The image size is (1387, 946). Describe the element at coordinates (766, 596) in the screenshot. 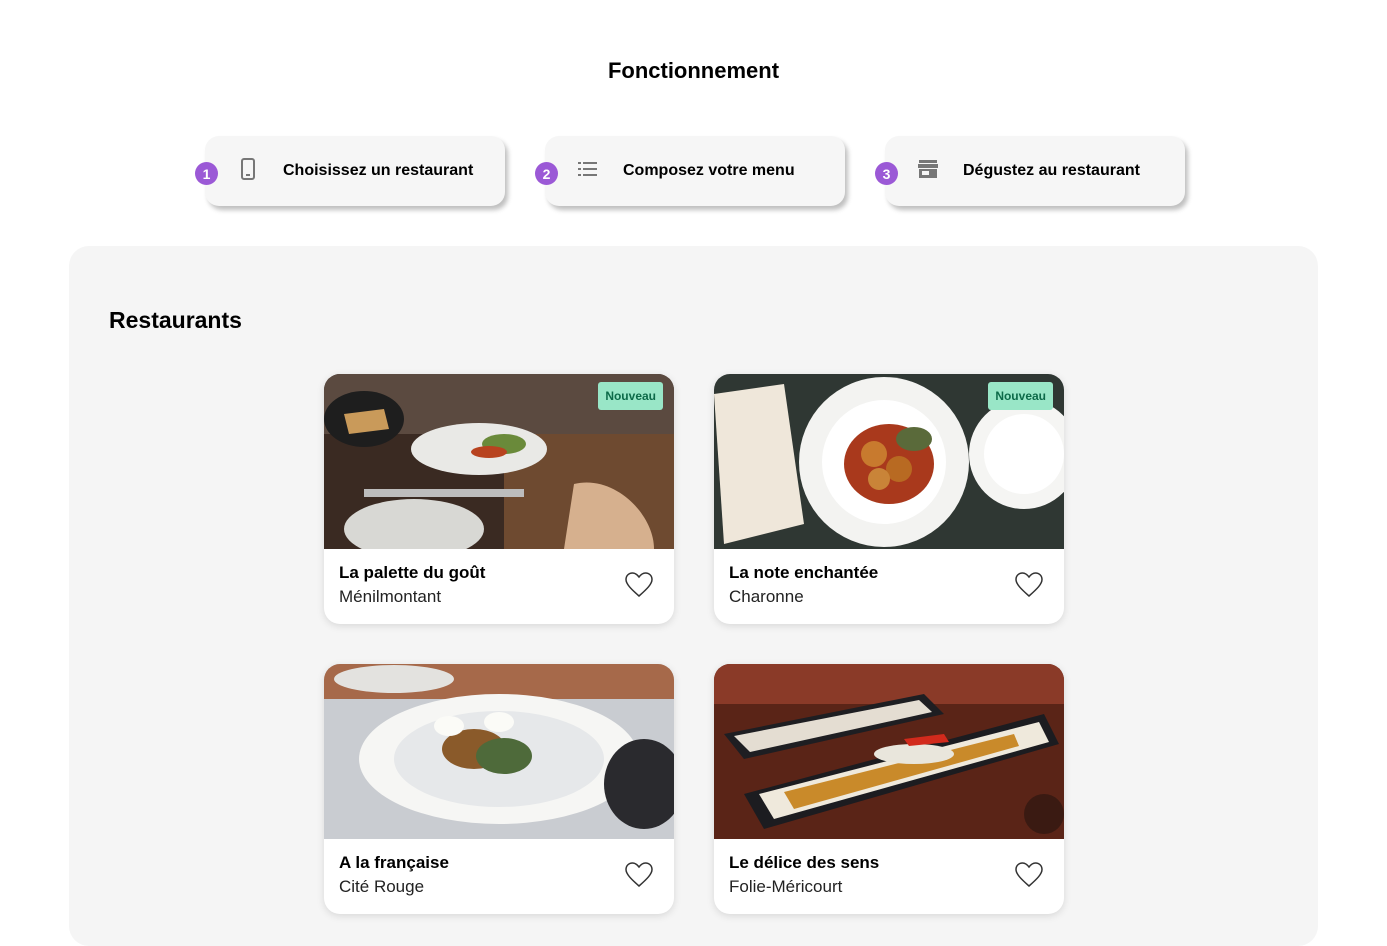

I see `restaurant-area: Charonne` at that location.